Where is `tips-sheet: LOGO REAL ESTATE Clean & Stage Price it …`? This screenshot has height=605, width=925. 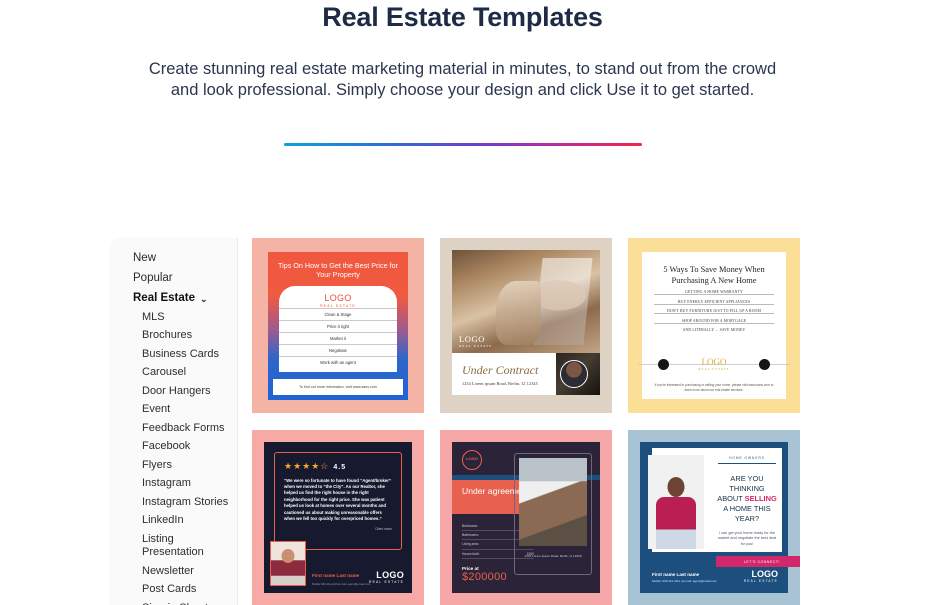 tips-sheet: LOGO REAL ESTATE Clean & Stage Price it … is located at coordinates (338, 329).